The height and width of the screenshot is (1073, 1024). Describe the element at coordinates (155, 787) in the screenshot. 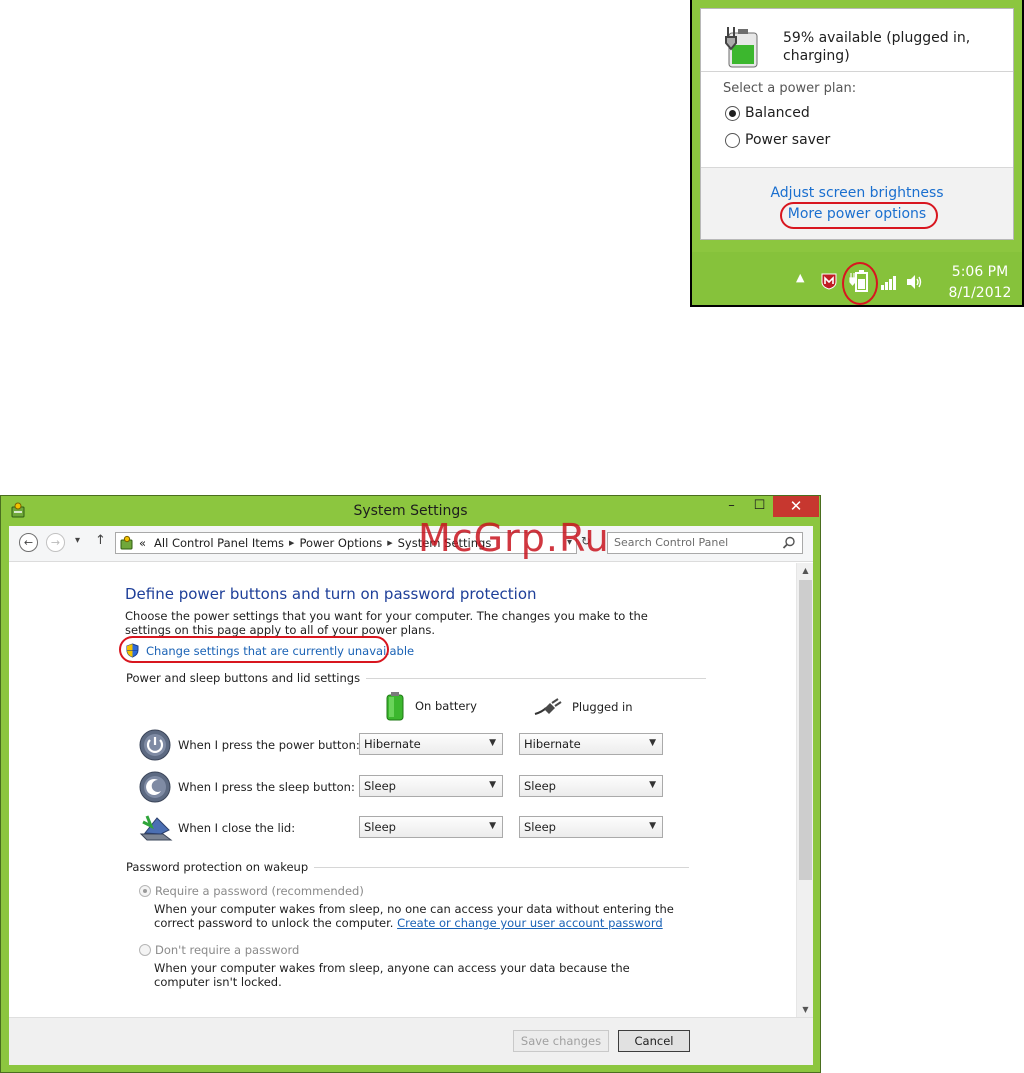

I see `sleep-button-icon` at that location.